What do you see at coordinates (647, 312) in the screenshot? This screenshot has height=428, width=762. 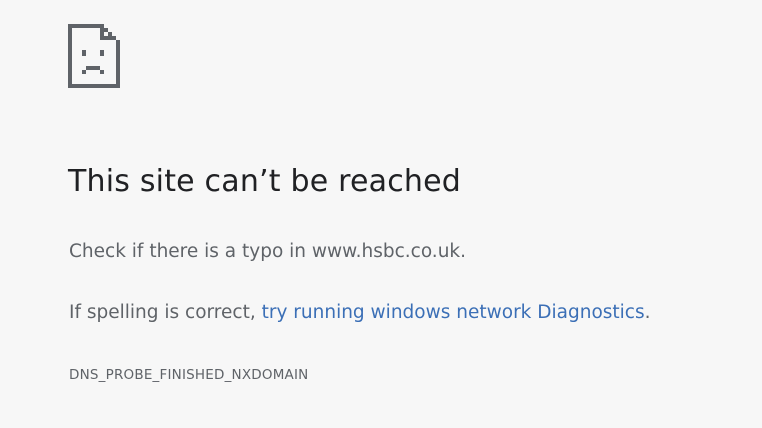 I see `spelling-suffix: .` at bounding box center [647, 312].